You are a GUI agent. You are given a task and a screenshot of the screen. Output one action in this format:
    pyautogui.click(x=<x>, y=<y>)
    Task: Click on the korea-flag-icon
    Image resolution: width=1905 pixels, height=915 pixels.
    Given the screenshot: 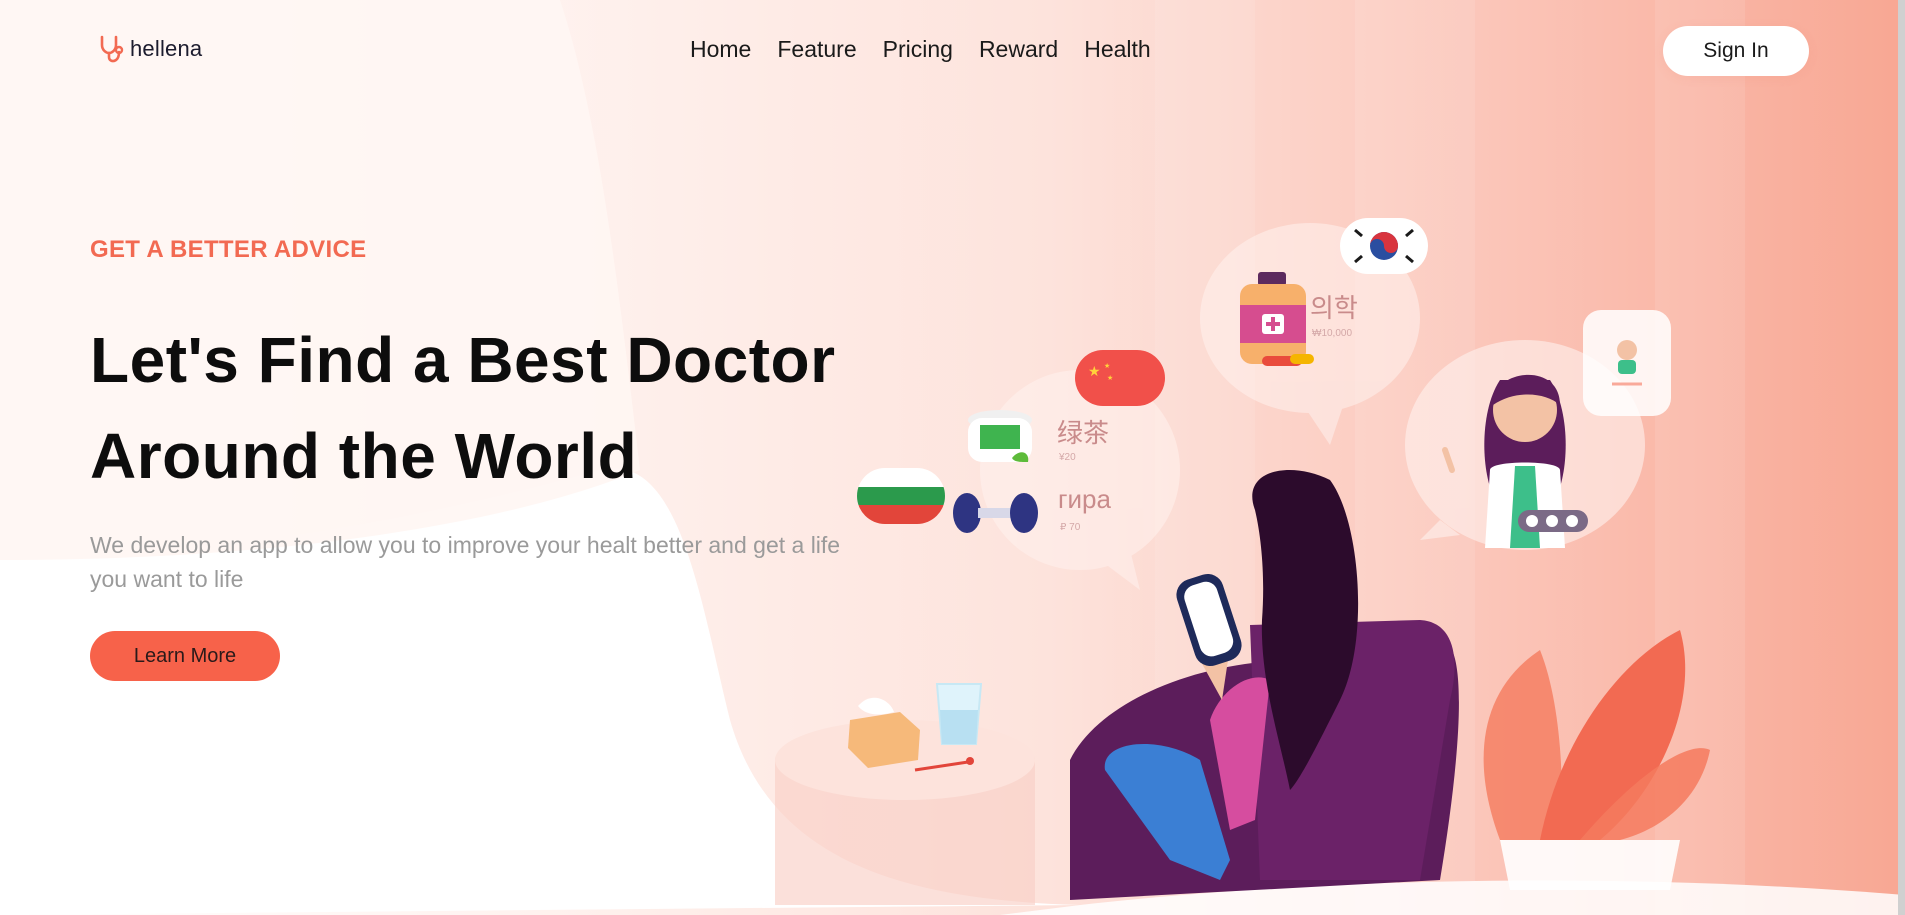 What is the action you would take?
    pyautogui.click(x=1384, y=246)
    